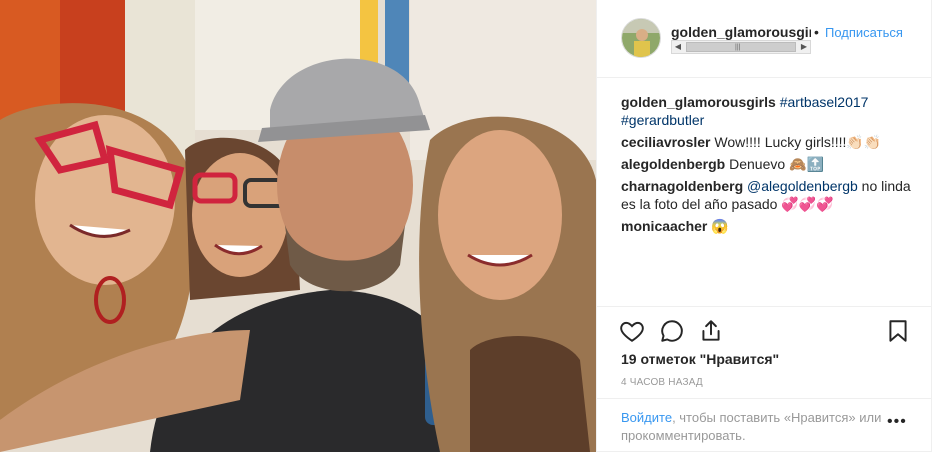 This screenshot has width=946, height=458. What do you see at coordinates (864, 142) in the screenshot?
I see `comment-emoji: 👏🏻👏🏻` at bounding box center [864, 142].